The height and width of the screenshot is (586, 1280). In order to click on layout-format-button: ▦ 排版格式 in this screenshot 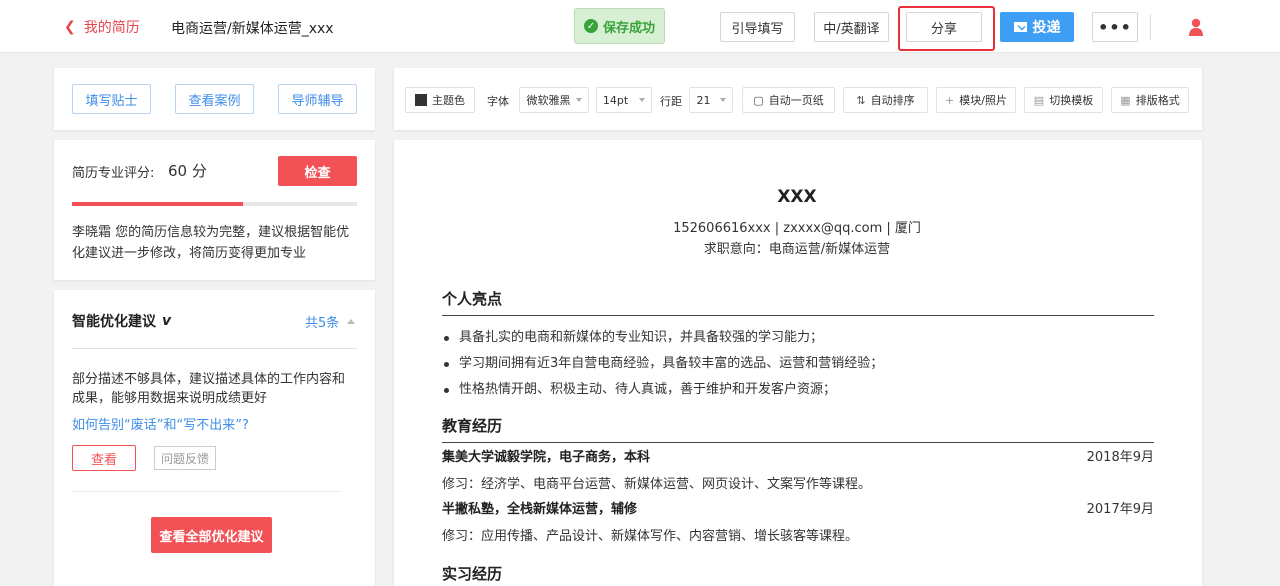, I will do `click(1150, 100)`.